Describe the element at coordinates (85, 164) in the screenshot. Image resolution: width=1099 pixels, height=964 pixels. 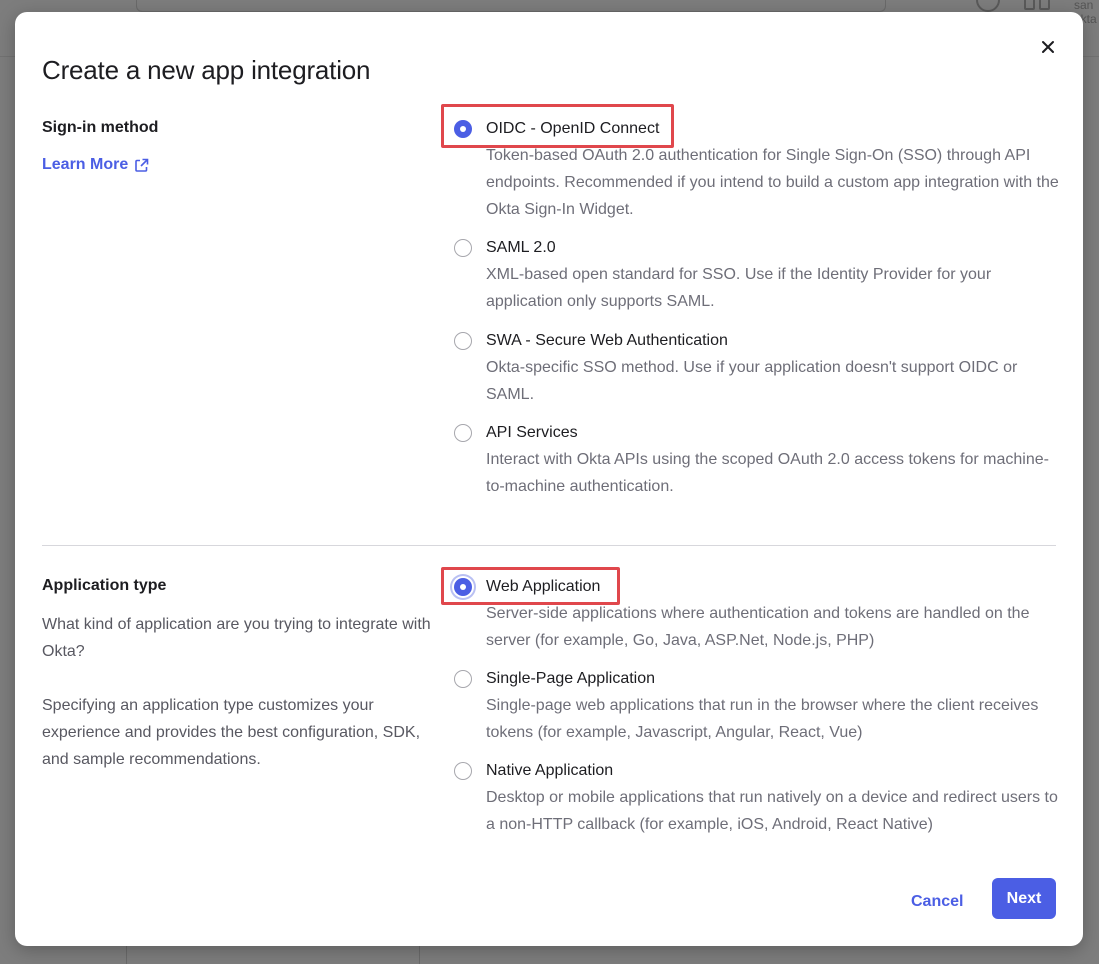
I see `learn-more-label: Learn More` at that location.